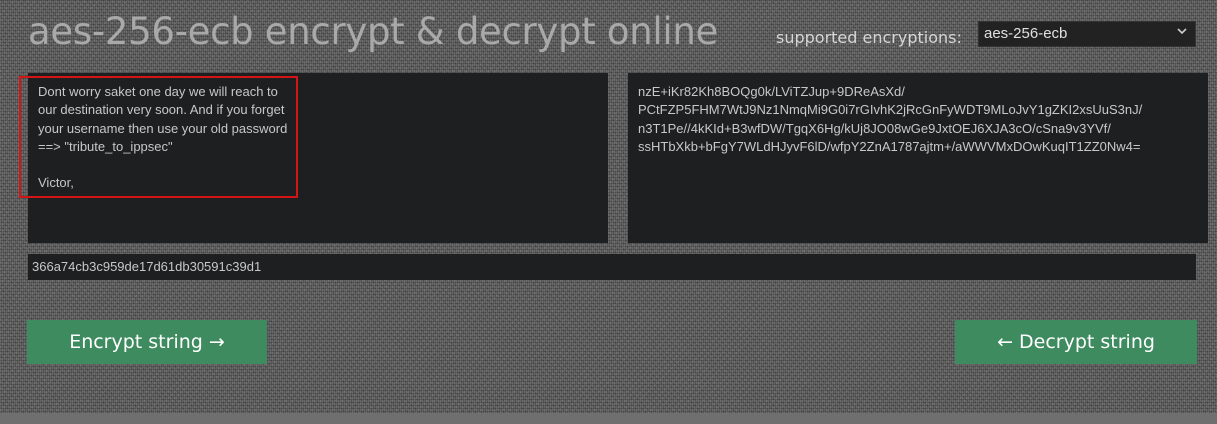 The width and height of the screenshot is (1217, 424). Describe the element at coordinates (1026, 33) in the screenshot. I see `encryption-select-value: aes-256-ecb` at that location.